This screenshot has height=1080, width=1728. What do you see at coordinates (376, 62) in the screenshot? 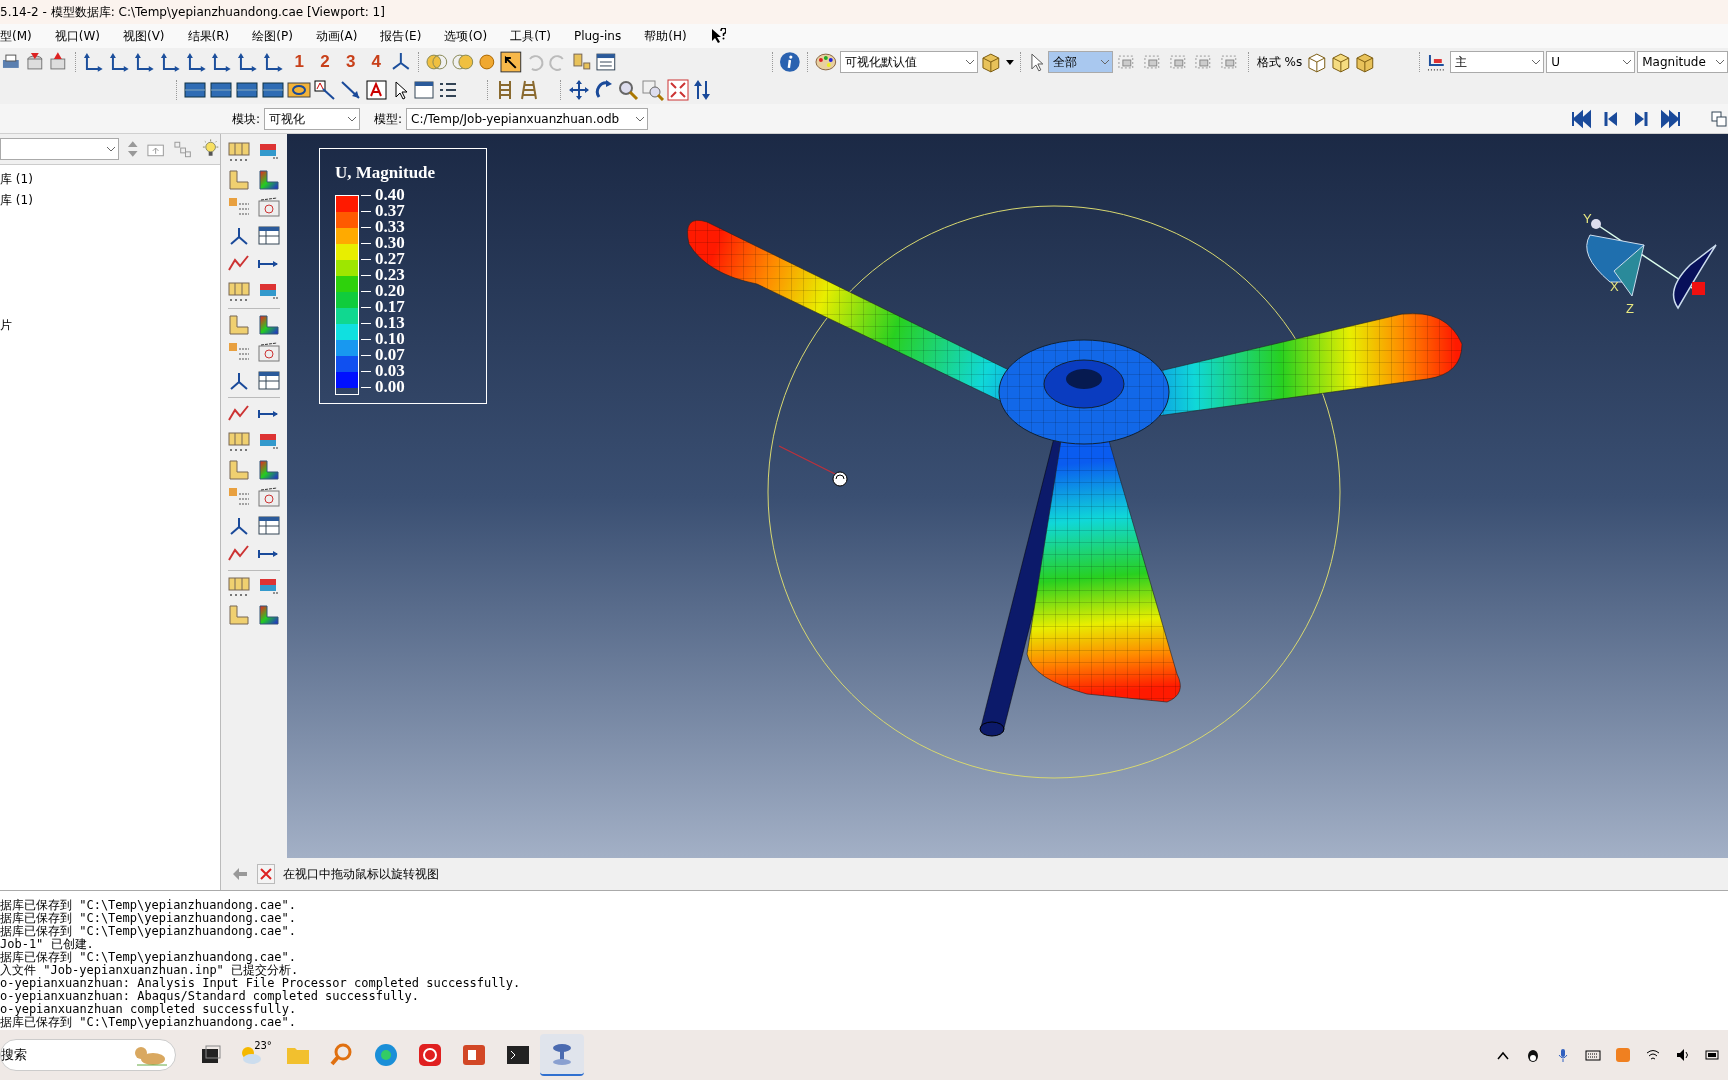
I see `view-number-button: 4` at bounding box center [376, 62].